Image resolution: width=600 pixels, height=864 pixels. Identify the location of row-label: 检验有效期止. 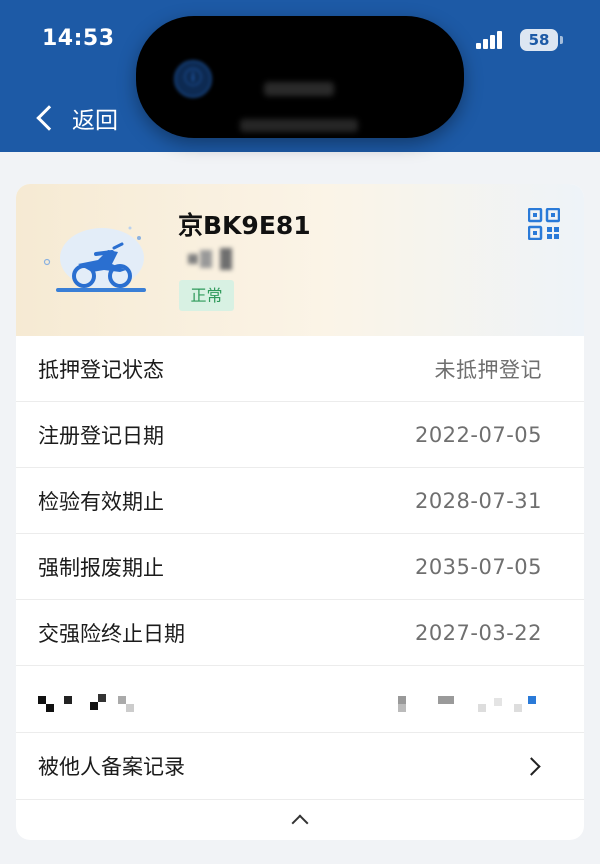
(101, 501).